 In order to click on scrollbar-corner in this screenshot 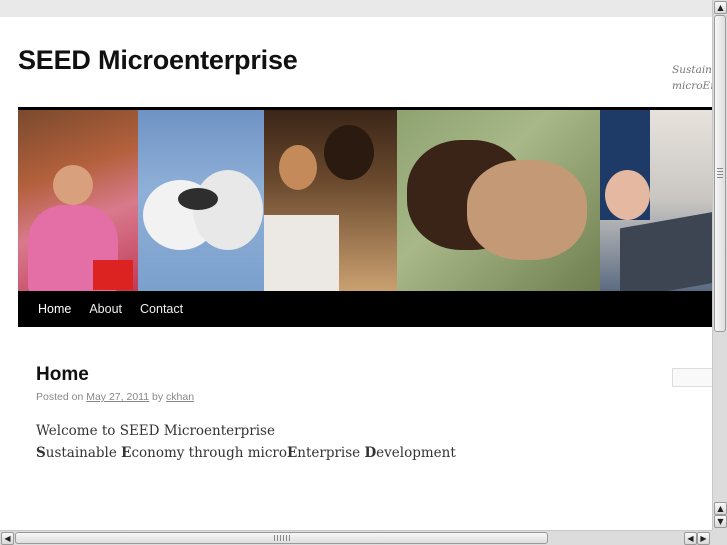, I will do `click(719, 537)`.